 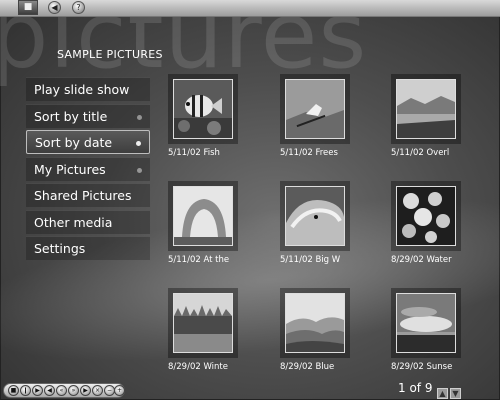 I want to click on play-icon: ▶, so click(x=37, y=390).